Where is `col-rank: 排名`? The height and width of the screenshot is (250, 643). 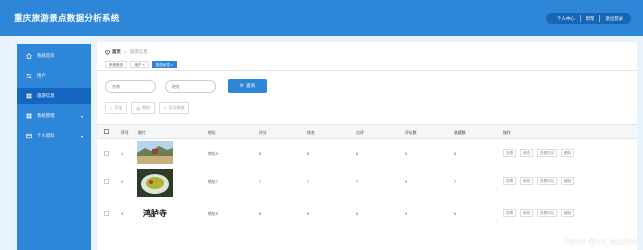 col-rank: 排名 is located at coordinates (311, 132).